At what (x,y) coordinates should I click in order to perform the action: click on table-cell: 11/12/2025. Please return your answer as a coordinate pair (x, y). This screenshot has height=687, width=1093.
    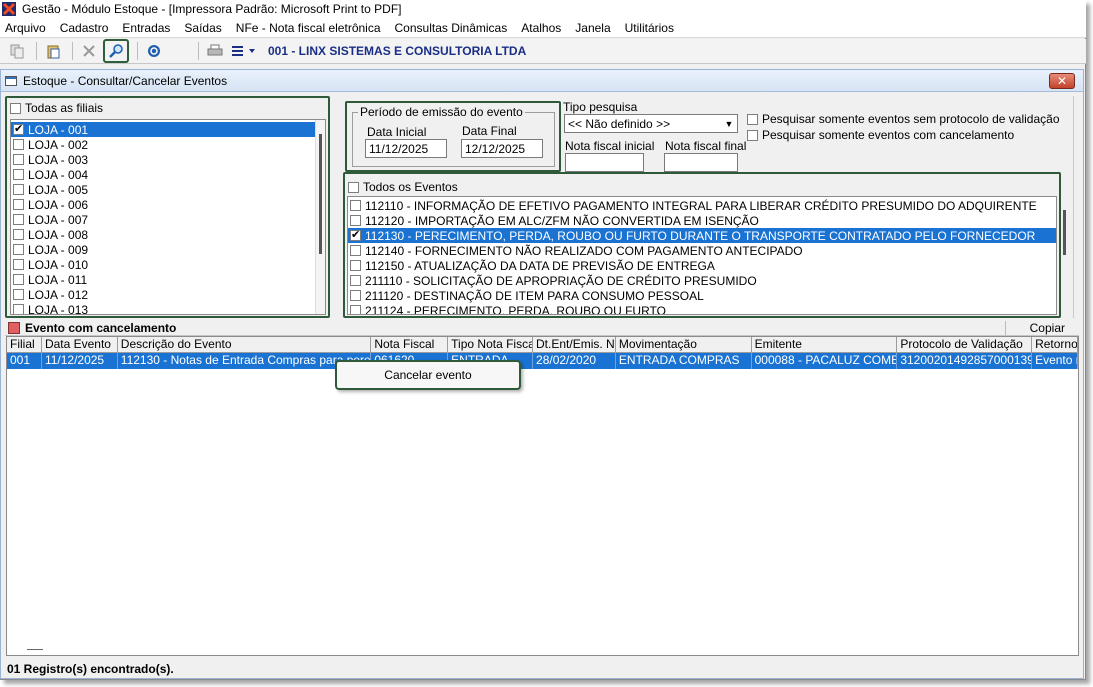
    Looking at the image, I should click on (80, 361).